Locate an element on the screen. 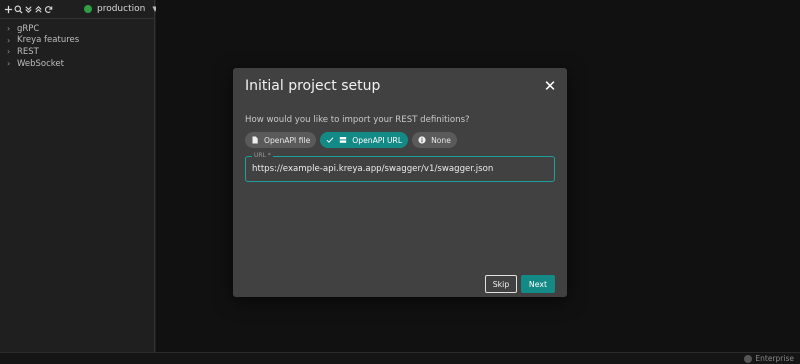 This screenshot has width=800, height=364. environment-selector: production ▼ is located at coordinates (121, 9).